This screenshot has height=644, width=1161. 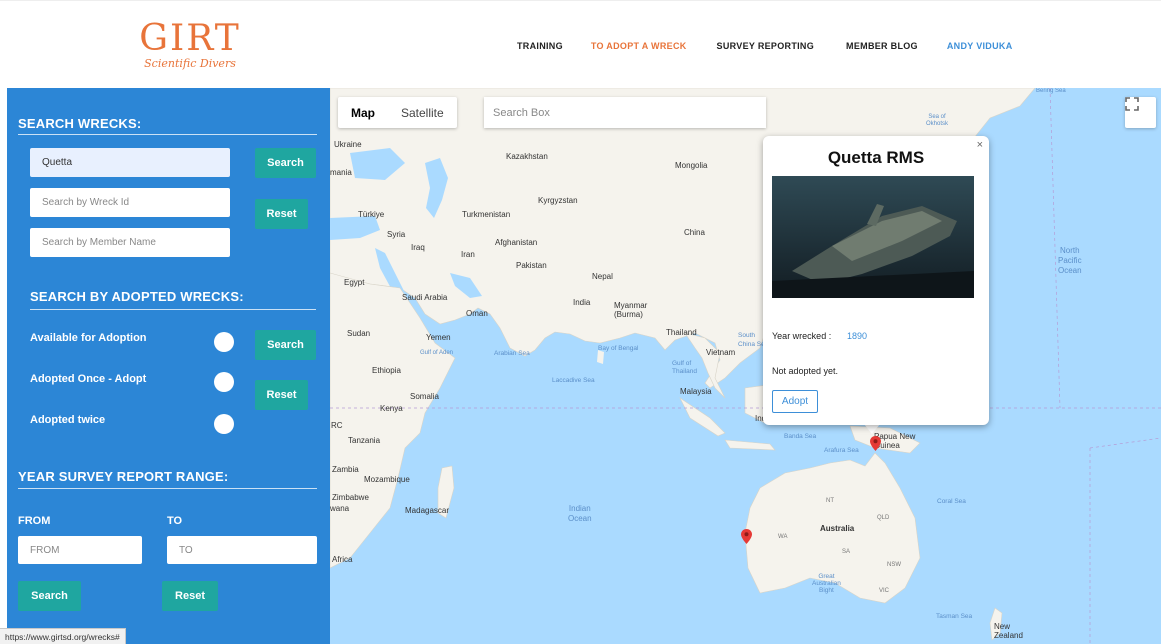 What do you see at coordinates (1051, 91) in the screenshot?
I see `label-bering-sea: Bering Sea` at bounding box center [1051, 91].